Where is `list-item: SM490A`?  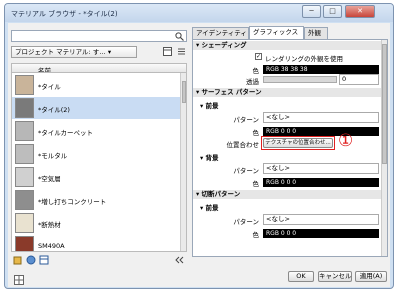
list-item: SM490A is located at coordinates (96, 243).